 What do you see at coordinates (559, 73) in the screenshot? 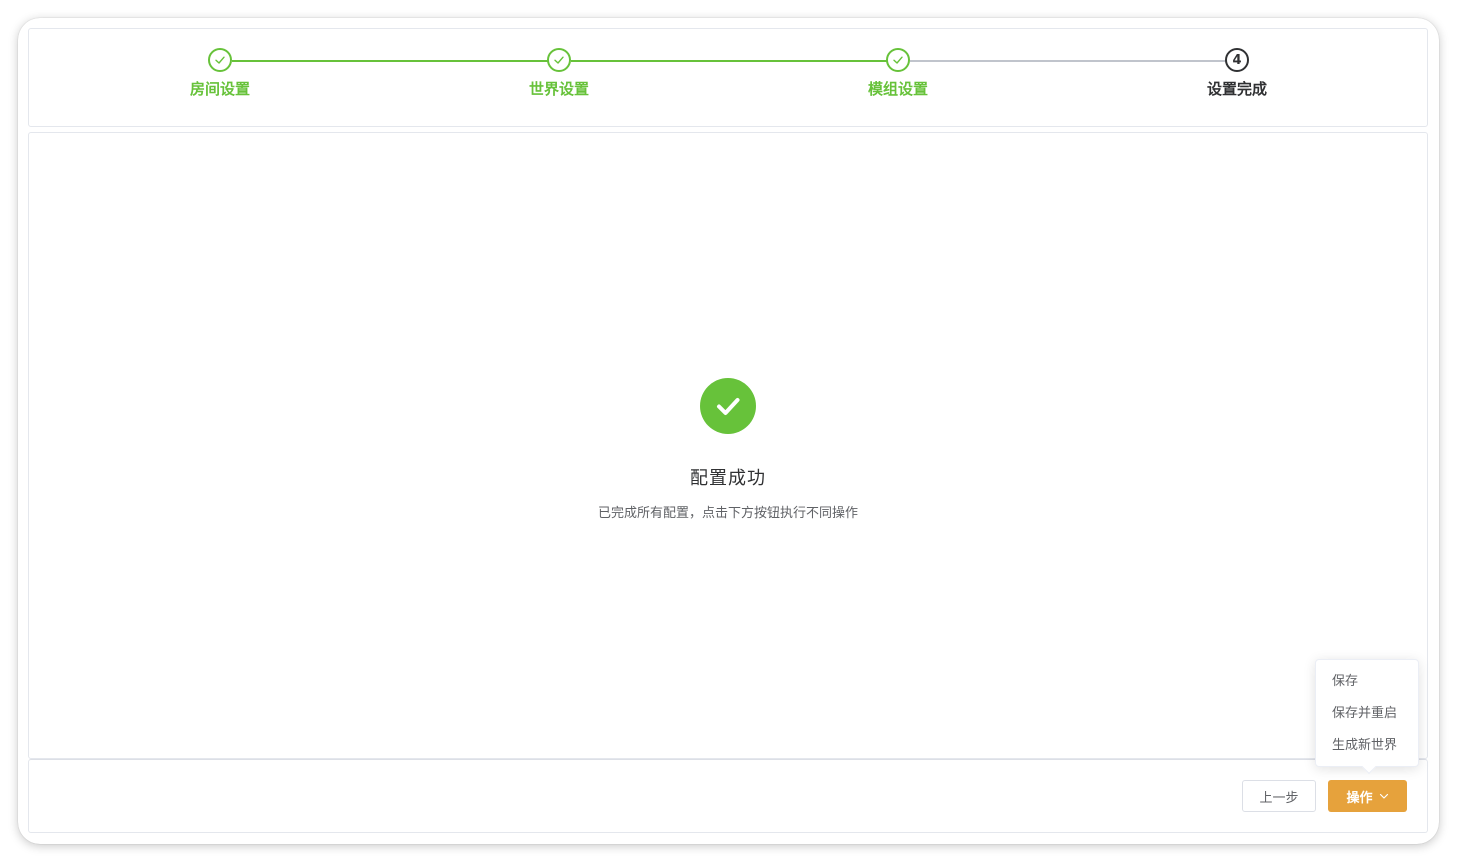
I see `step-world-settings: 世界设置` at bounding box center [559, 73].